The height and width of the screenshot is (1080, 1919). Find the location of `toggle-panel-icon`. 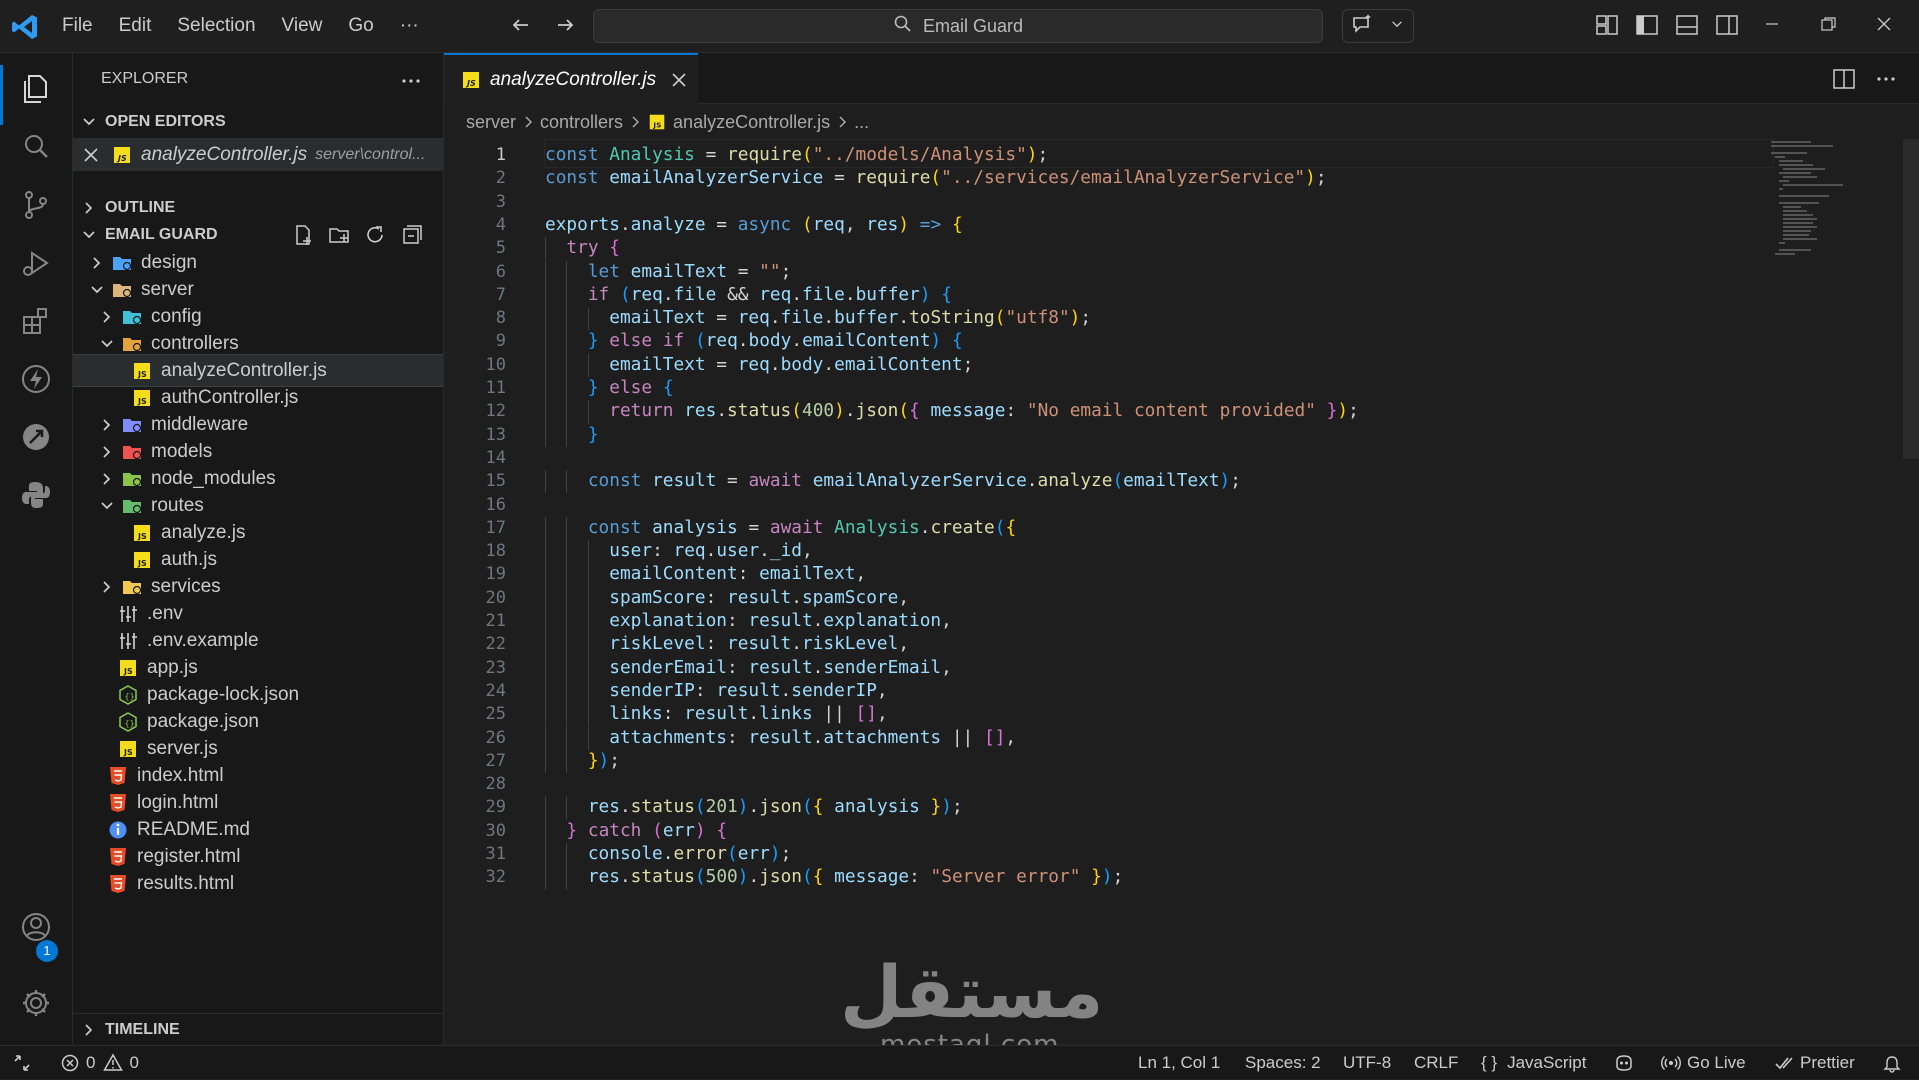

toggle-panel-icon is located at coordinates (1687, 27).